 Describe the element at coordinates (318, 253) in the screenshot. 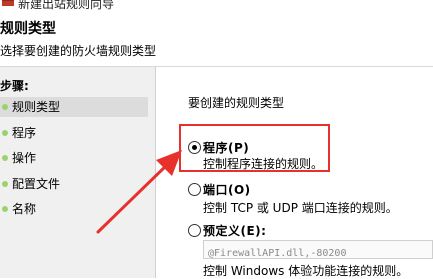

I see `predefined-rule-field` at that location.